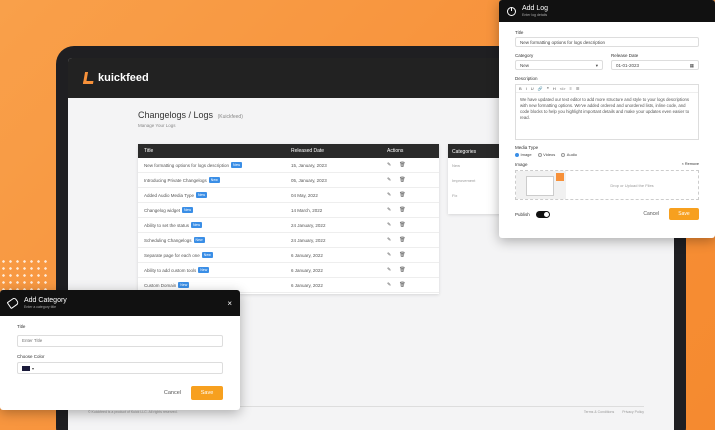 This screenshot has height=430, width=715. I want to click on row-title: Changelog widget New, so click(214, 210).